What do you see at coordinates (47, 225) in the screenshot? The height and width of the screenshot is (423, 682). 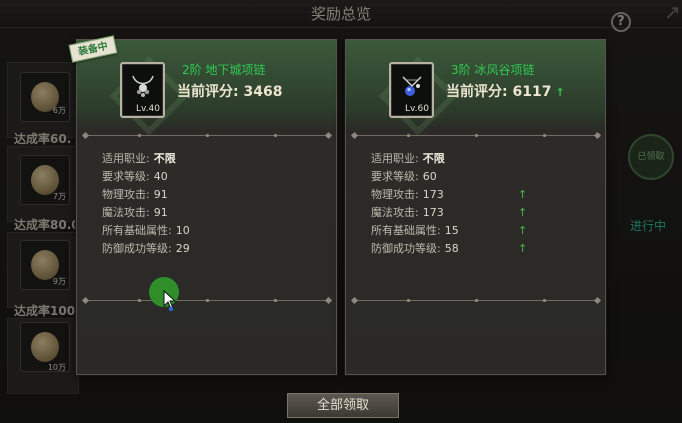 I see `reward-row-label: 达成率80.0` at bounding box center [47, 225].